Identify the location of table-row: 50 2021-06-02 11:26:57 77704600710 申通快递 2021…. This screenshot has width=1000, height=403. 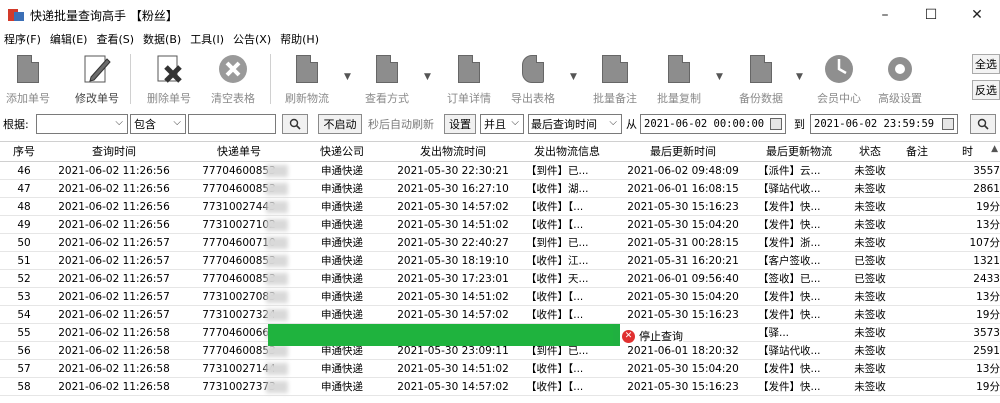
(500, 243).